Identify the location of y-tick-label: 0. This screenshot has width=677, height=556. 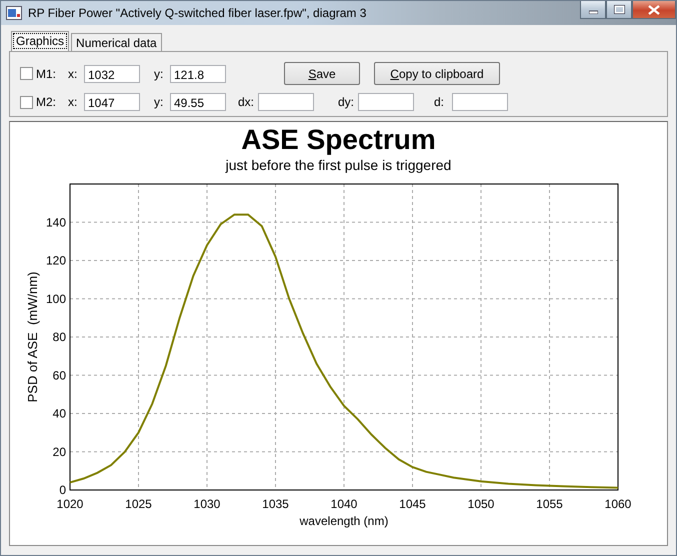
(62, 490).